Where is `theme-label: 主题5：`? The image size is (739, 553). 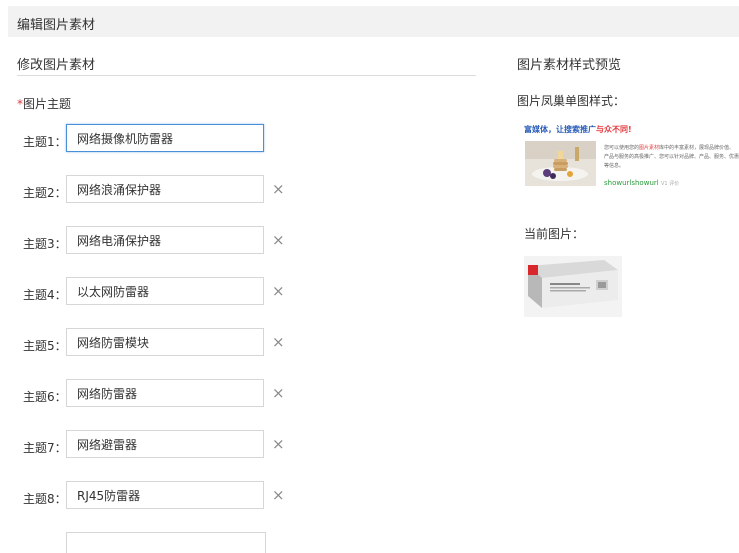 theme-label: 主题5： is located at coordinates (45, 346).